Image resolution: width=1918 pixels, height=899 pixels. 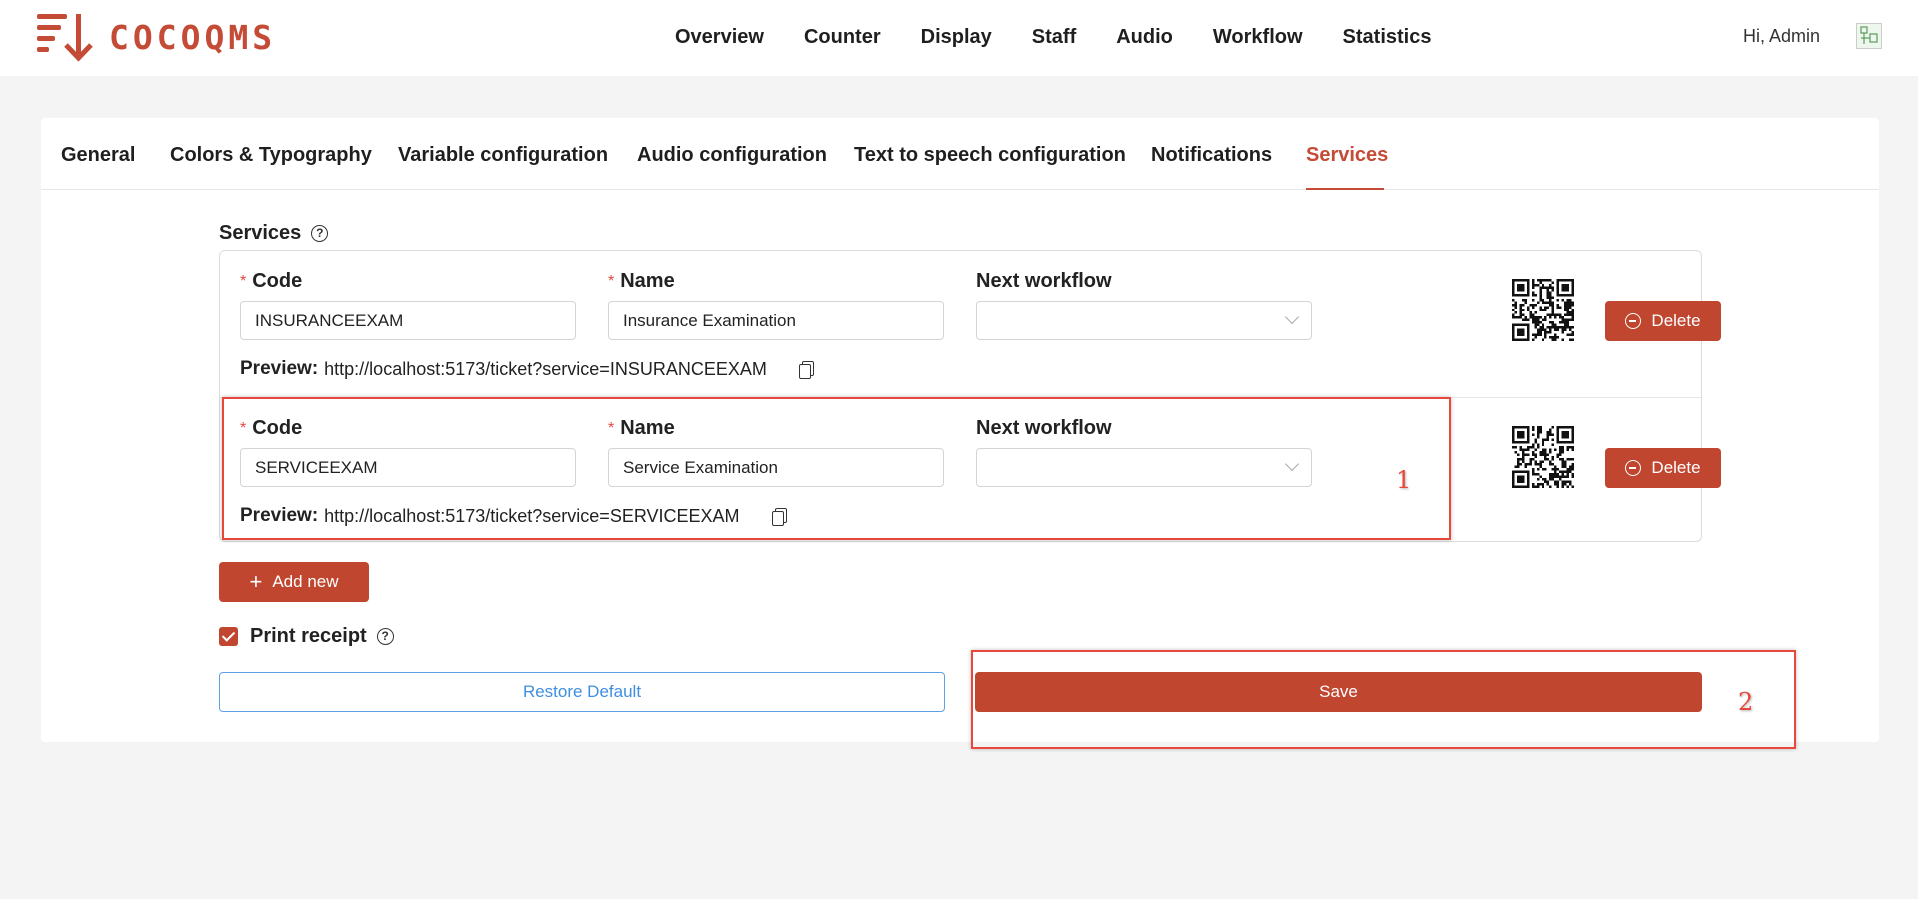 I want to click on tab-notifications: Notifications, so click(x=1211, y=155).